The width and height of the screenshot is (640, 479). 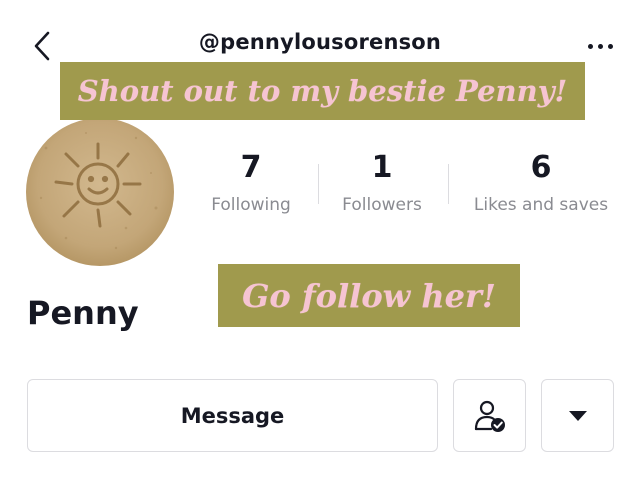 What do you see at coordinates (320, 42) in the screenshot?
I see `profile-username: @pennylousorenson` at bounding box center [320, 42].